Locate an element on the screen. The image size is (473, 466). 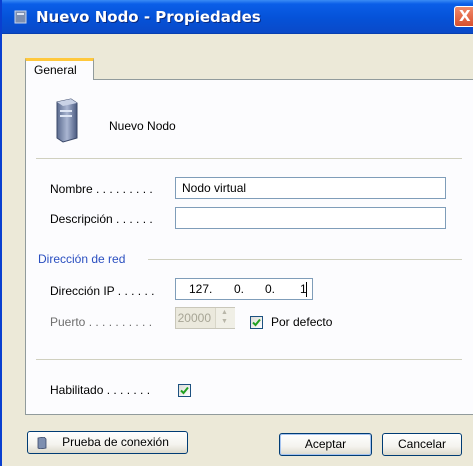
test-connection-button: Prueba de conexión is located at coordinates (107, 442).